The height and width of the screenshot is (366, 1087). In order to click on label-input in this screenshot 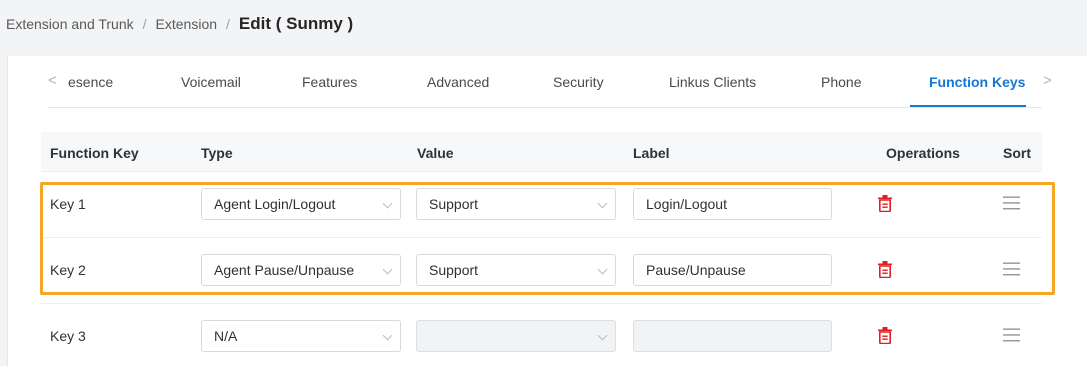, I will do `click(732, 336)`.